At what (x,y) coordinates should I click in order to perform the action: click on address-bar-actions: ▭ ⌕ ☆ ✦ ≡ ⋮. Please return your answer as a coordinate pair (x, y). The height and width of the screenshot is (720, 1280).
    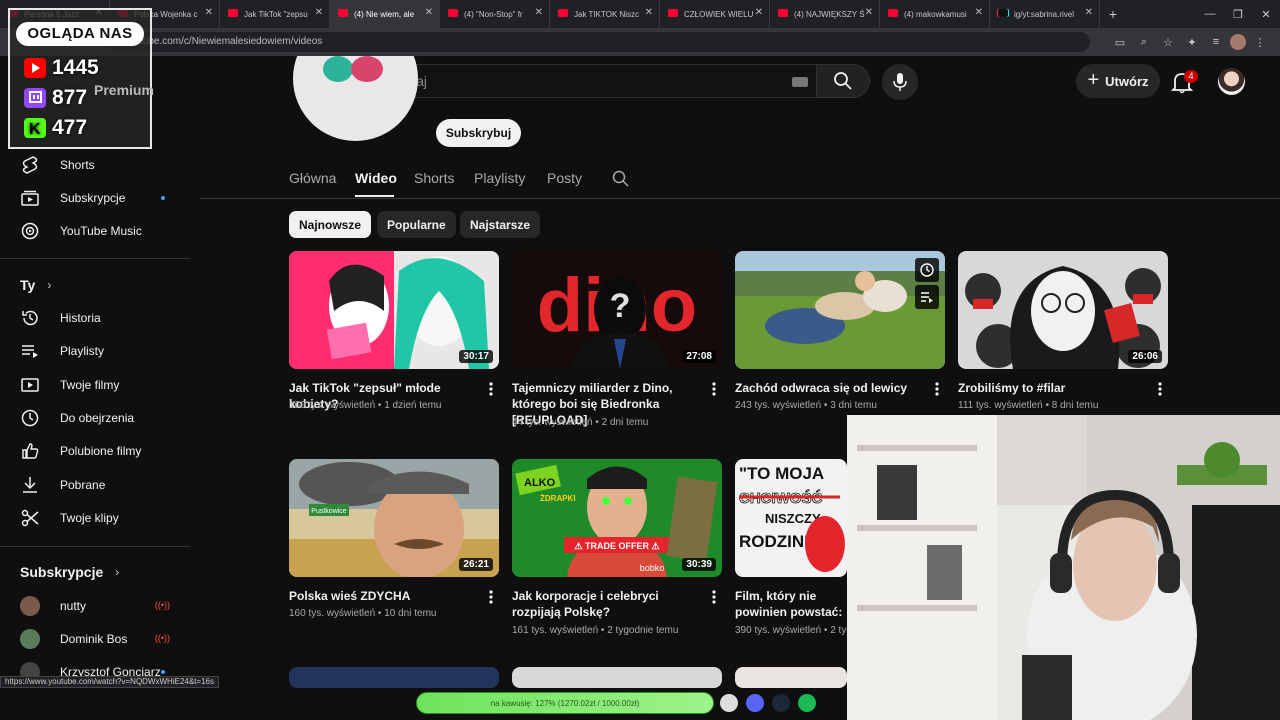
    Looking at the image, I should click on (1190, 42).